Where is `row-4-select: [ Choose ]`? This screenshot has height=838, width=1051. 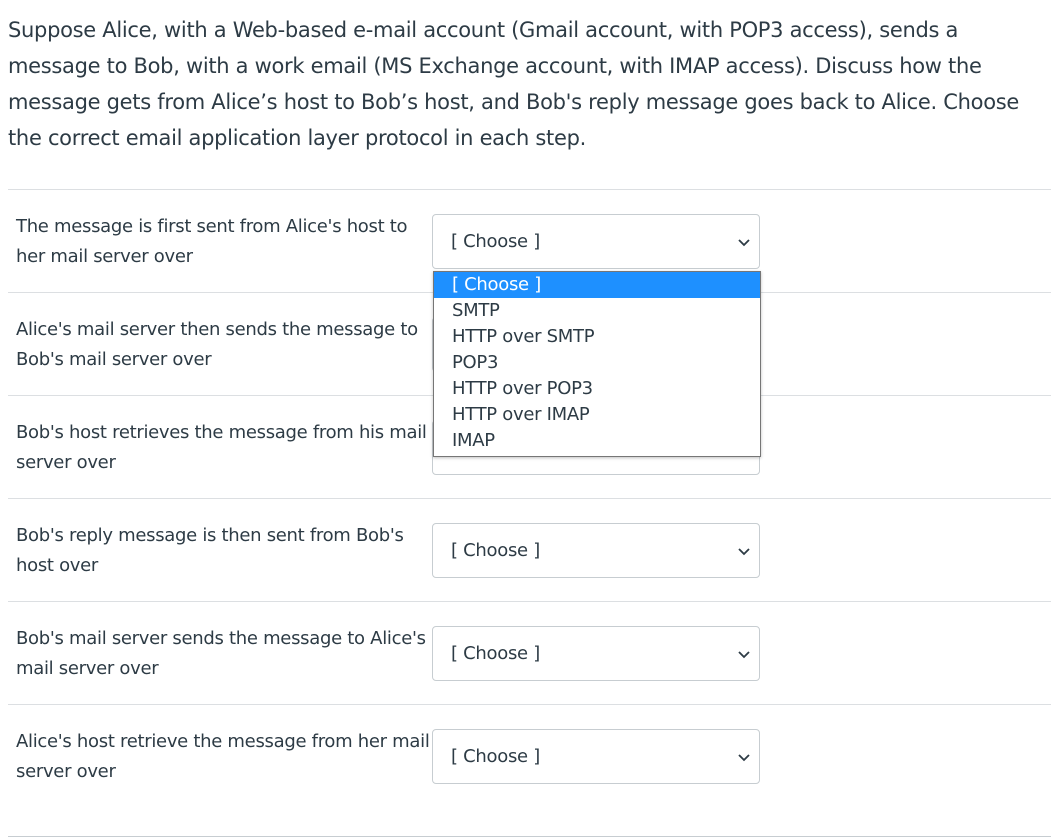
row-4-select: [ Choose ] is located at coordinates (596, 550).